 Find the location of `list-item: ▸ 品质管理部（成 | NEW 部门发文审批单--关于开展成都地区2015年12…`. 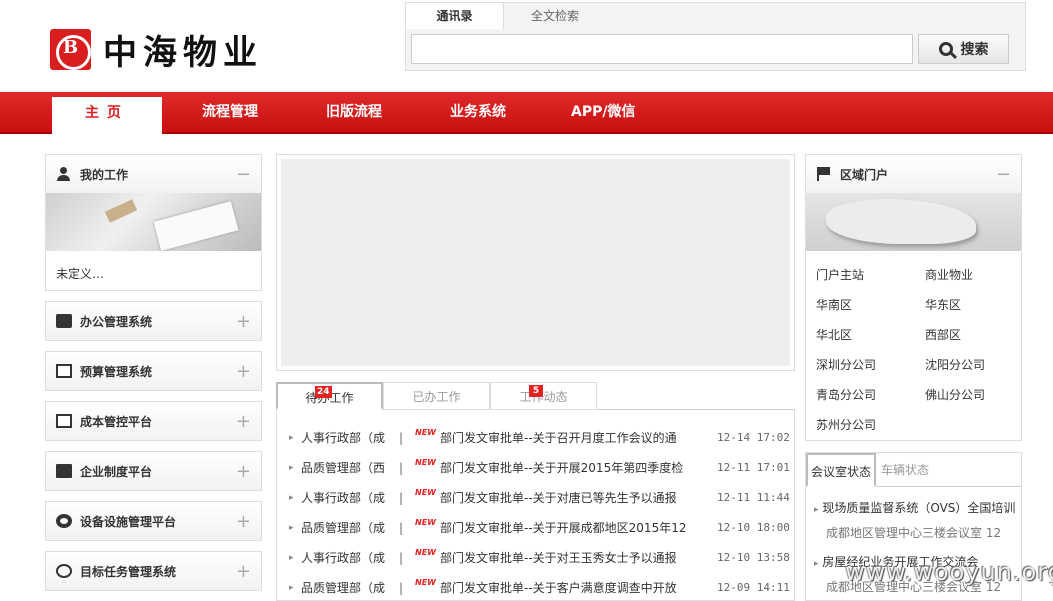

list-item: ▸ 品质管理部（成 | NEW 部门发文审批单--关于开展成都地区2015年12… is located at coordinates (538, 528).